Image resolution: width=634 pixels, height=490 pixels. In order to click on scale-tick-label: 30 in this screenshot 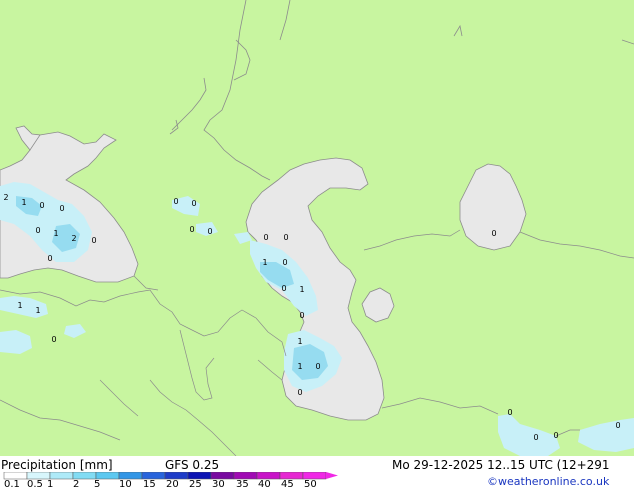, I will do `click(218, 484)`.